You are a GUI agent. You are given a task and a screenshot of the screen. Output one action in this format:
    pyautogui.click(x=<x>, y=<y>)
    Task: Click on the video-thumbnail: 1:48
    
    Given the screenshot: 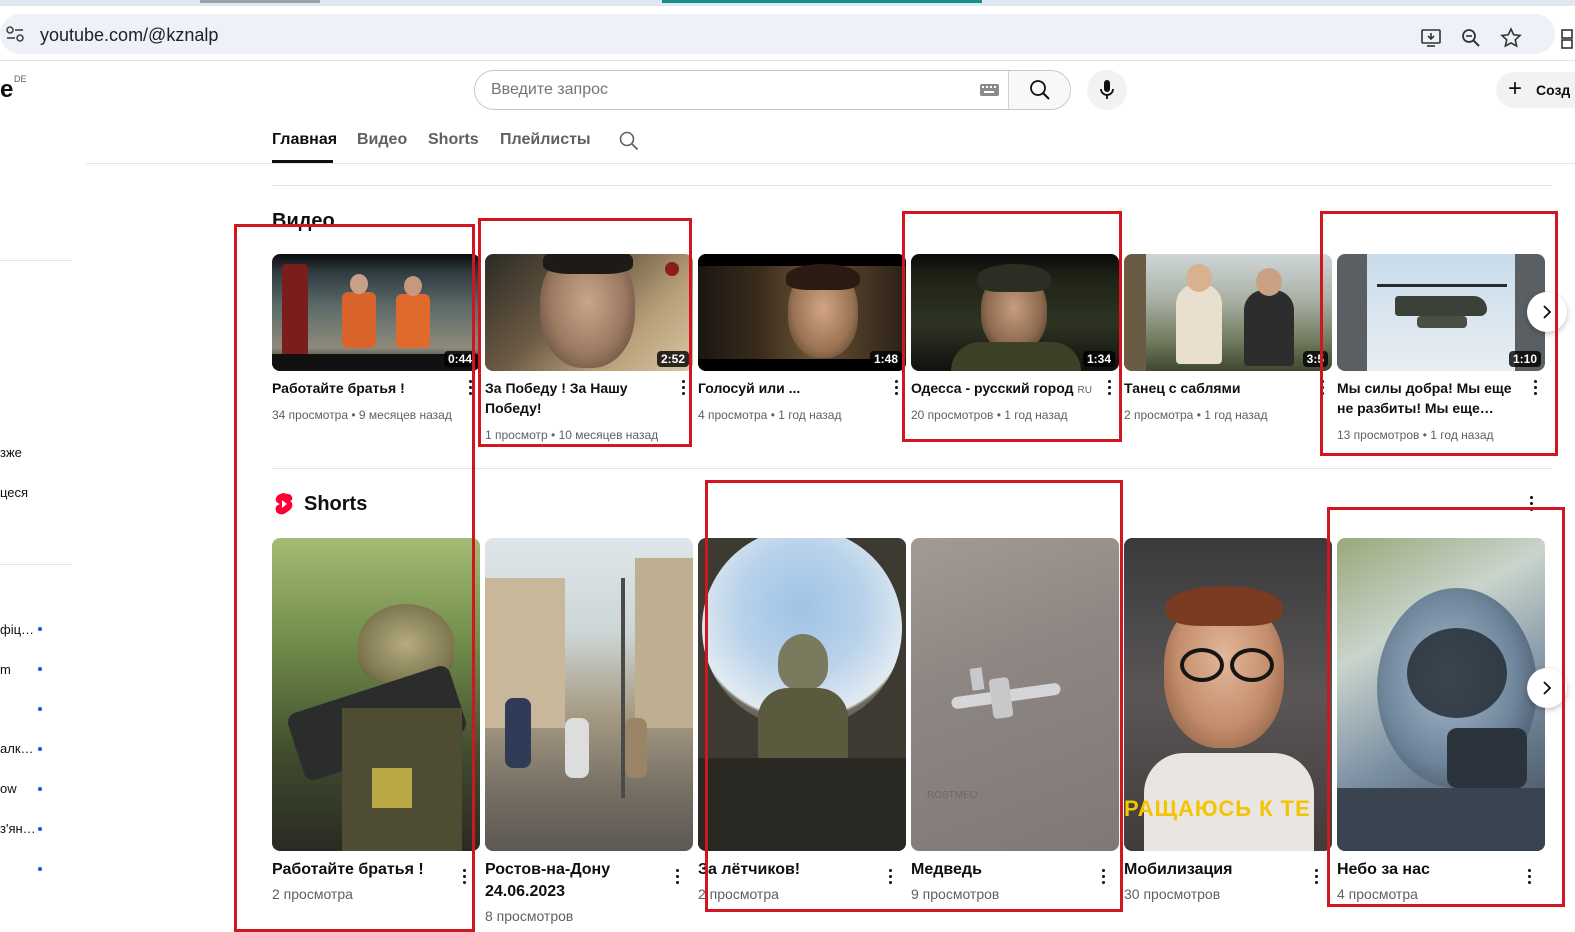 What is the action you would take?
    pyautogui.click(x=802, y=312)
    